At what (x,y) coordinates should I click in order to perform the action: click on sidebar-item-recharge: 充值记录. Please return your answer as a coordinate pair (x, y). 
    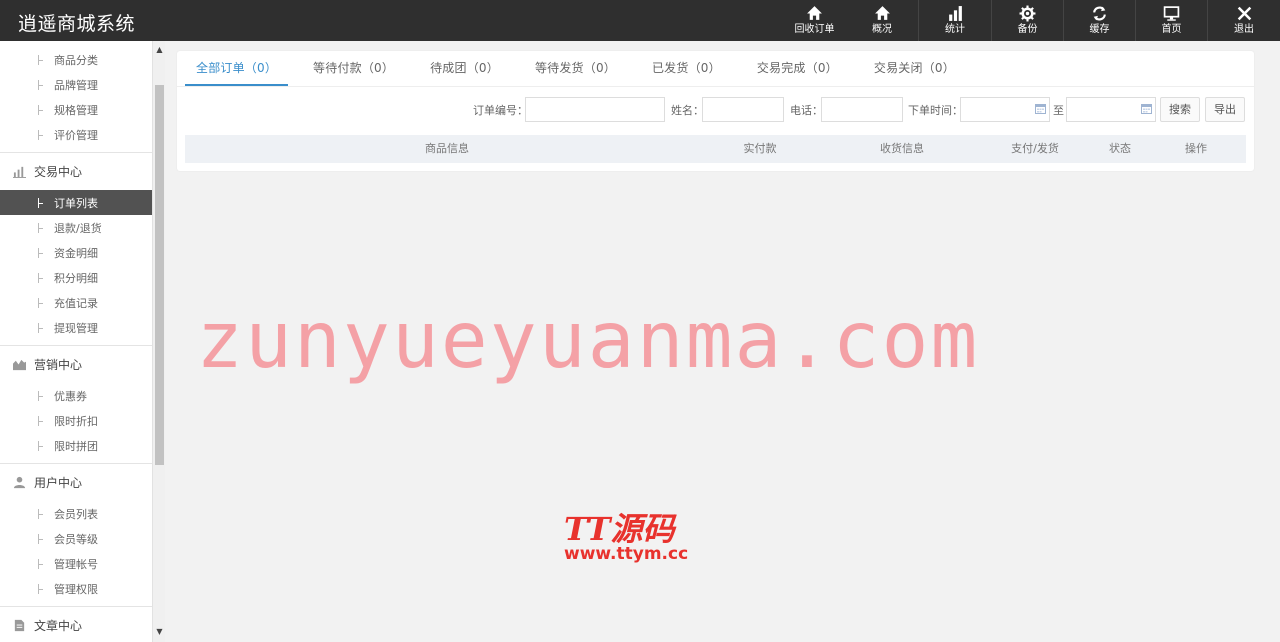
    Looking at the image, I should click on (76, 302).